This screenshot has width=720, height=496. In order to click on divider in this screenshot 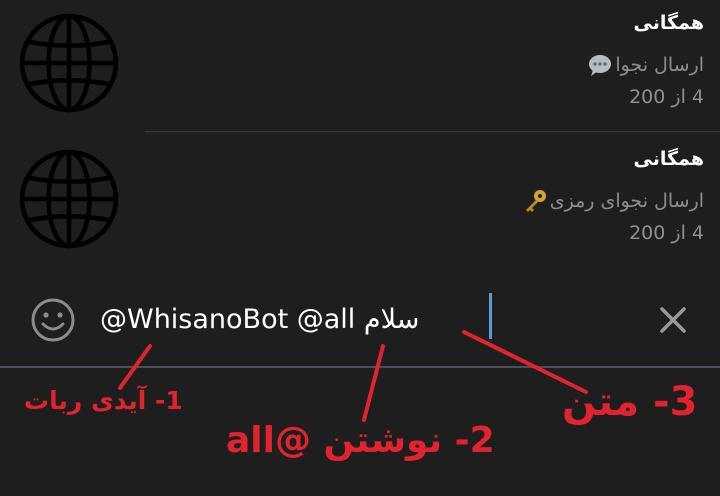, I will do `click(432, 131)`.